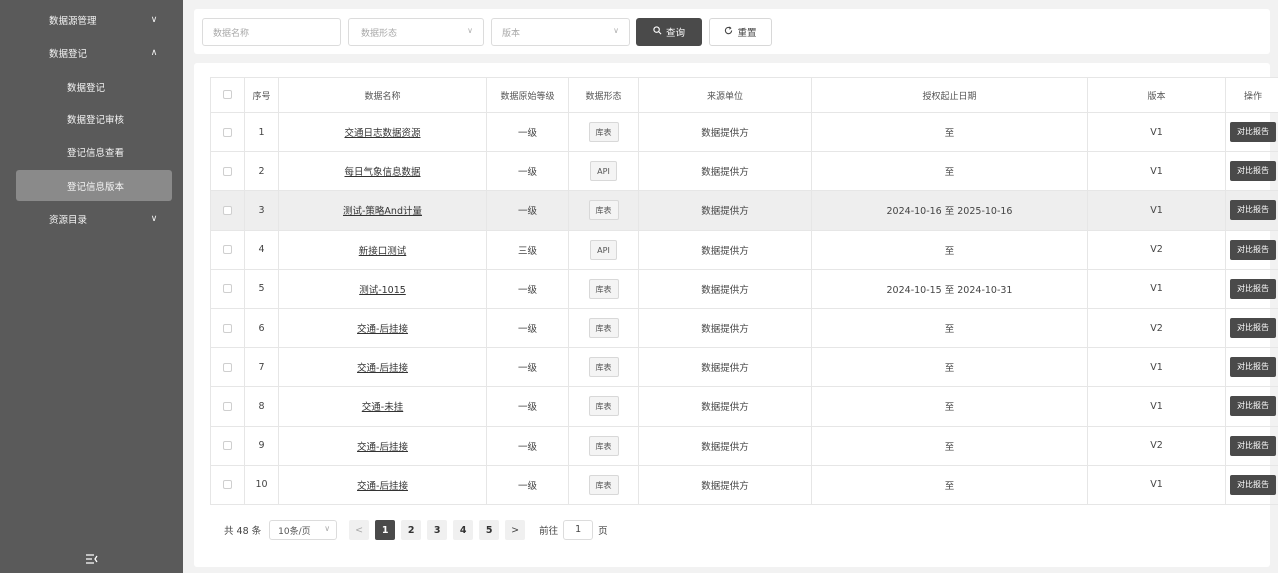 Image resolution: width=1278 pixels, height=573 pixels. What do you see at coordinates (437, 530) in the screenshot?
I see `page-button-3: 3` at bounding box center [437, 530].